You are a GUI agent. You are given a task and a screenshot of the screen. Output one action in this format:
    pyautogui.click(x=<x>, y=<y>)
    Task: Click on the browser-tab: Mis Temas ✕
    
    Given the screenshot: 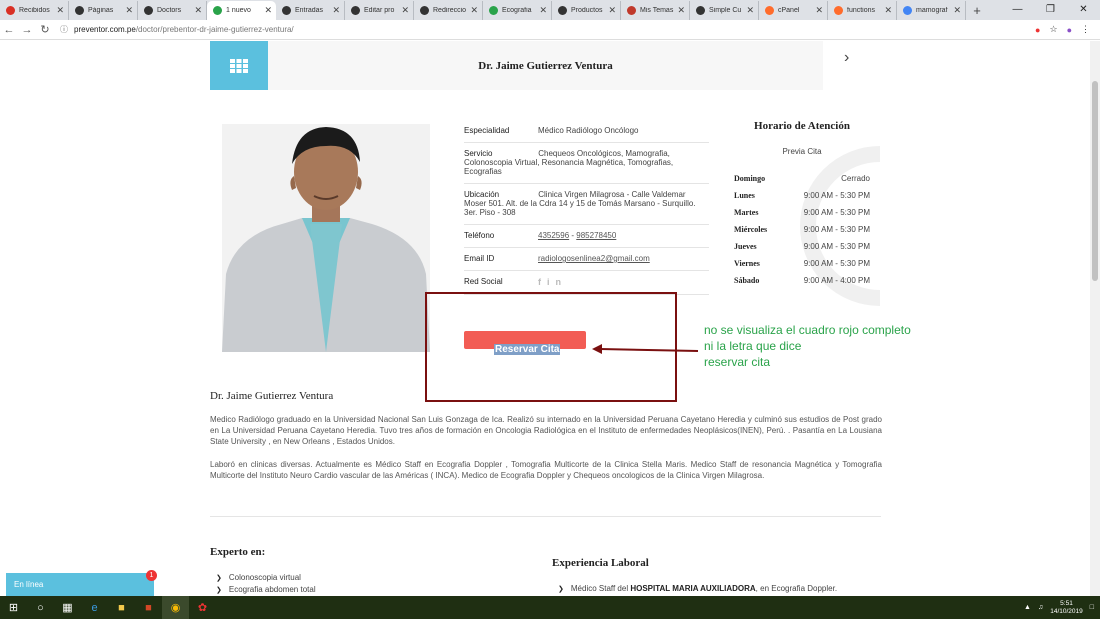 What is the action you would take?
    pyautogui.click(x=655, y=10)
    